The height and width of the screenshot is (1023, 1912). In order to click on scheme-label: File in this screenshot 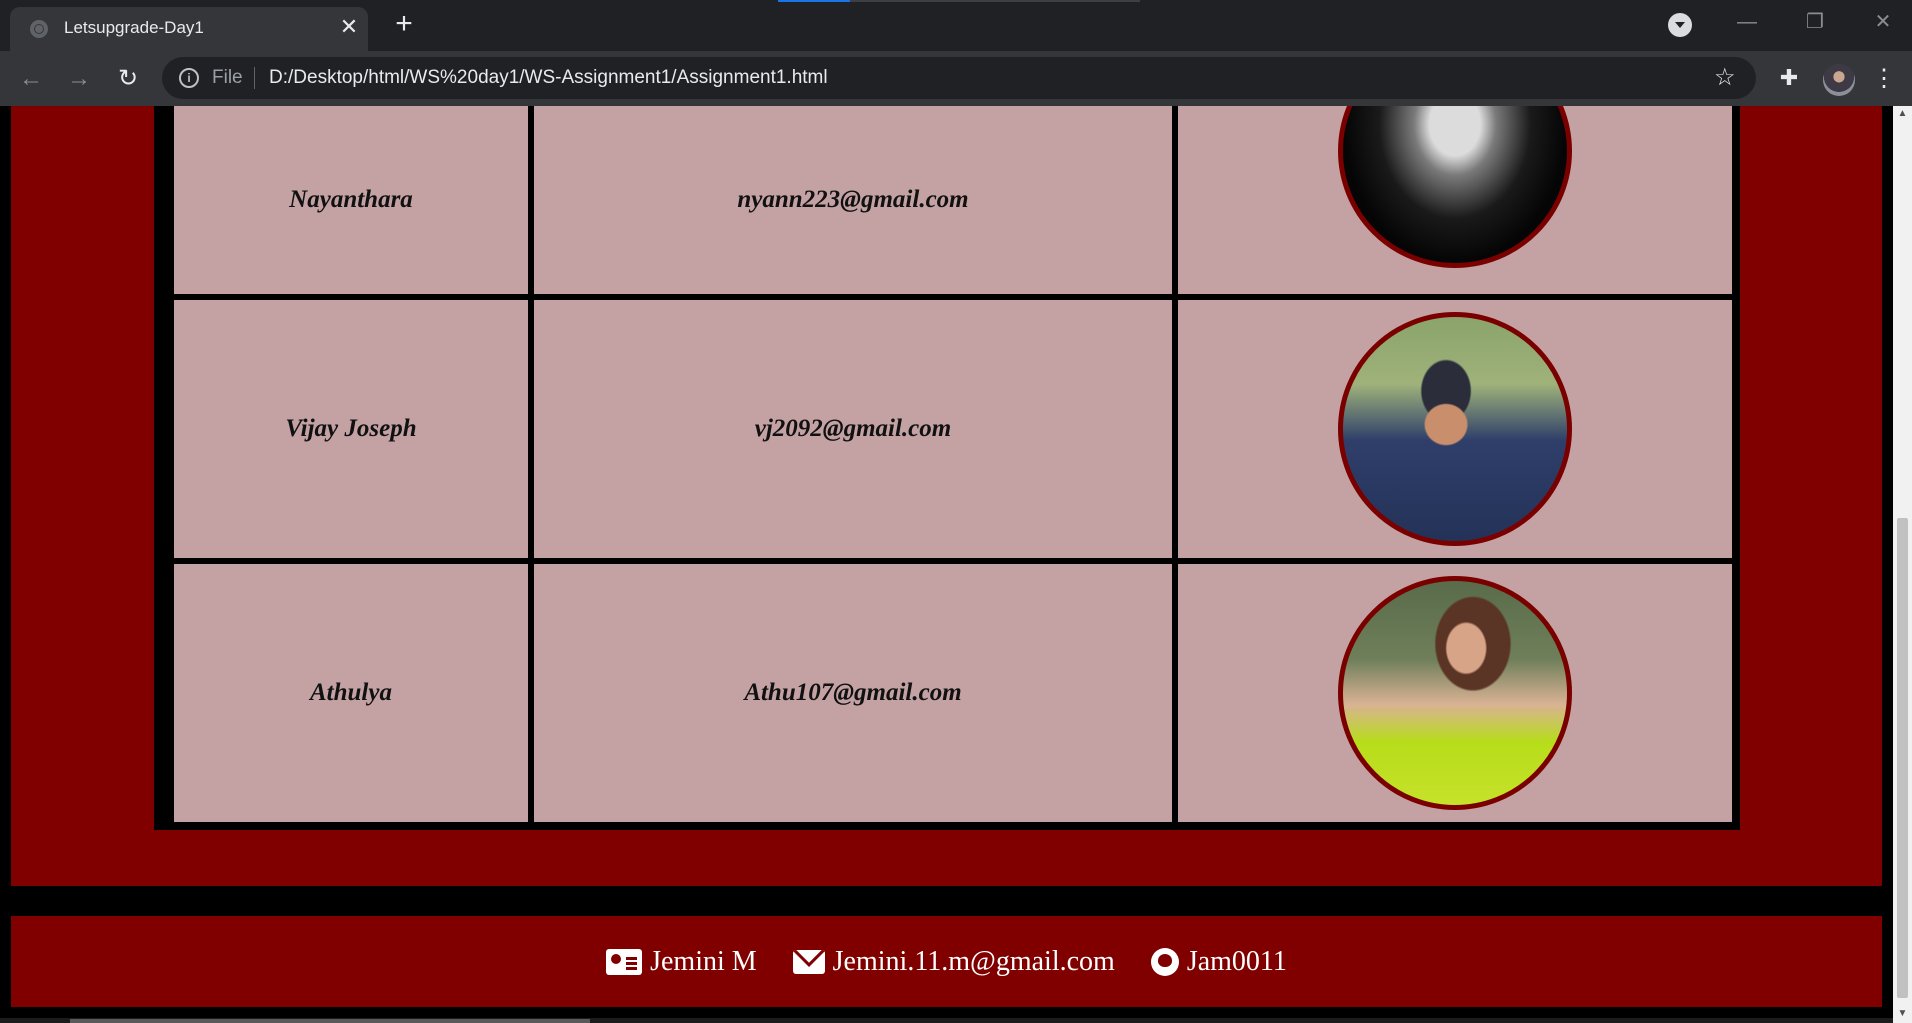, I will do `click(227, 77)`.